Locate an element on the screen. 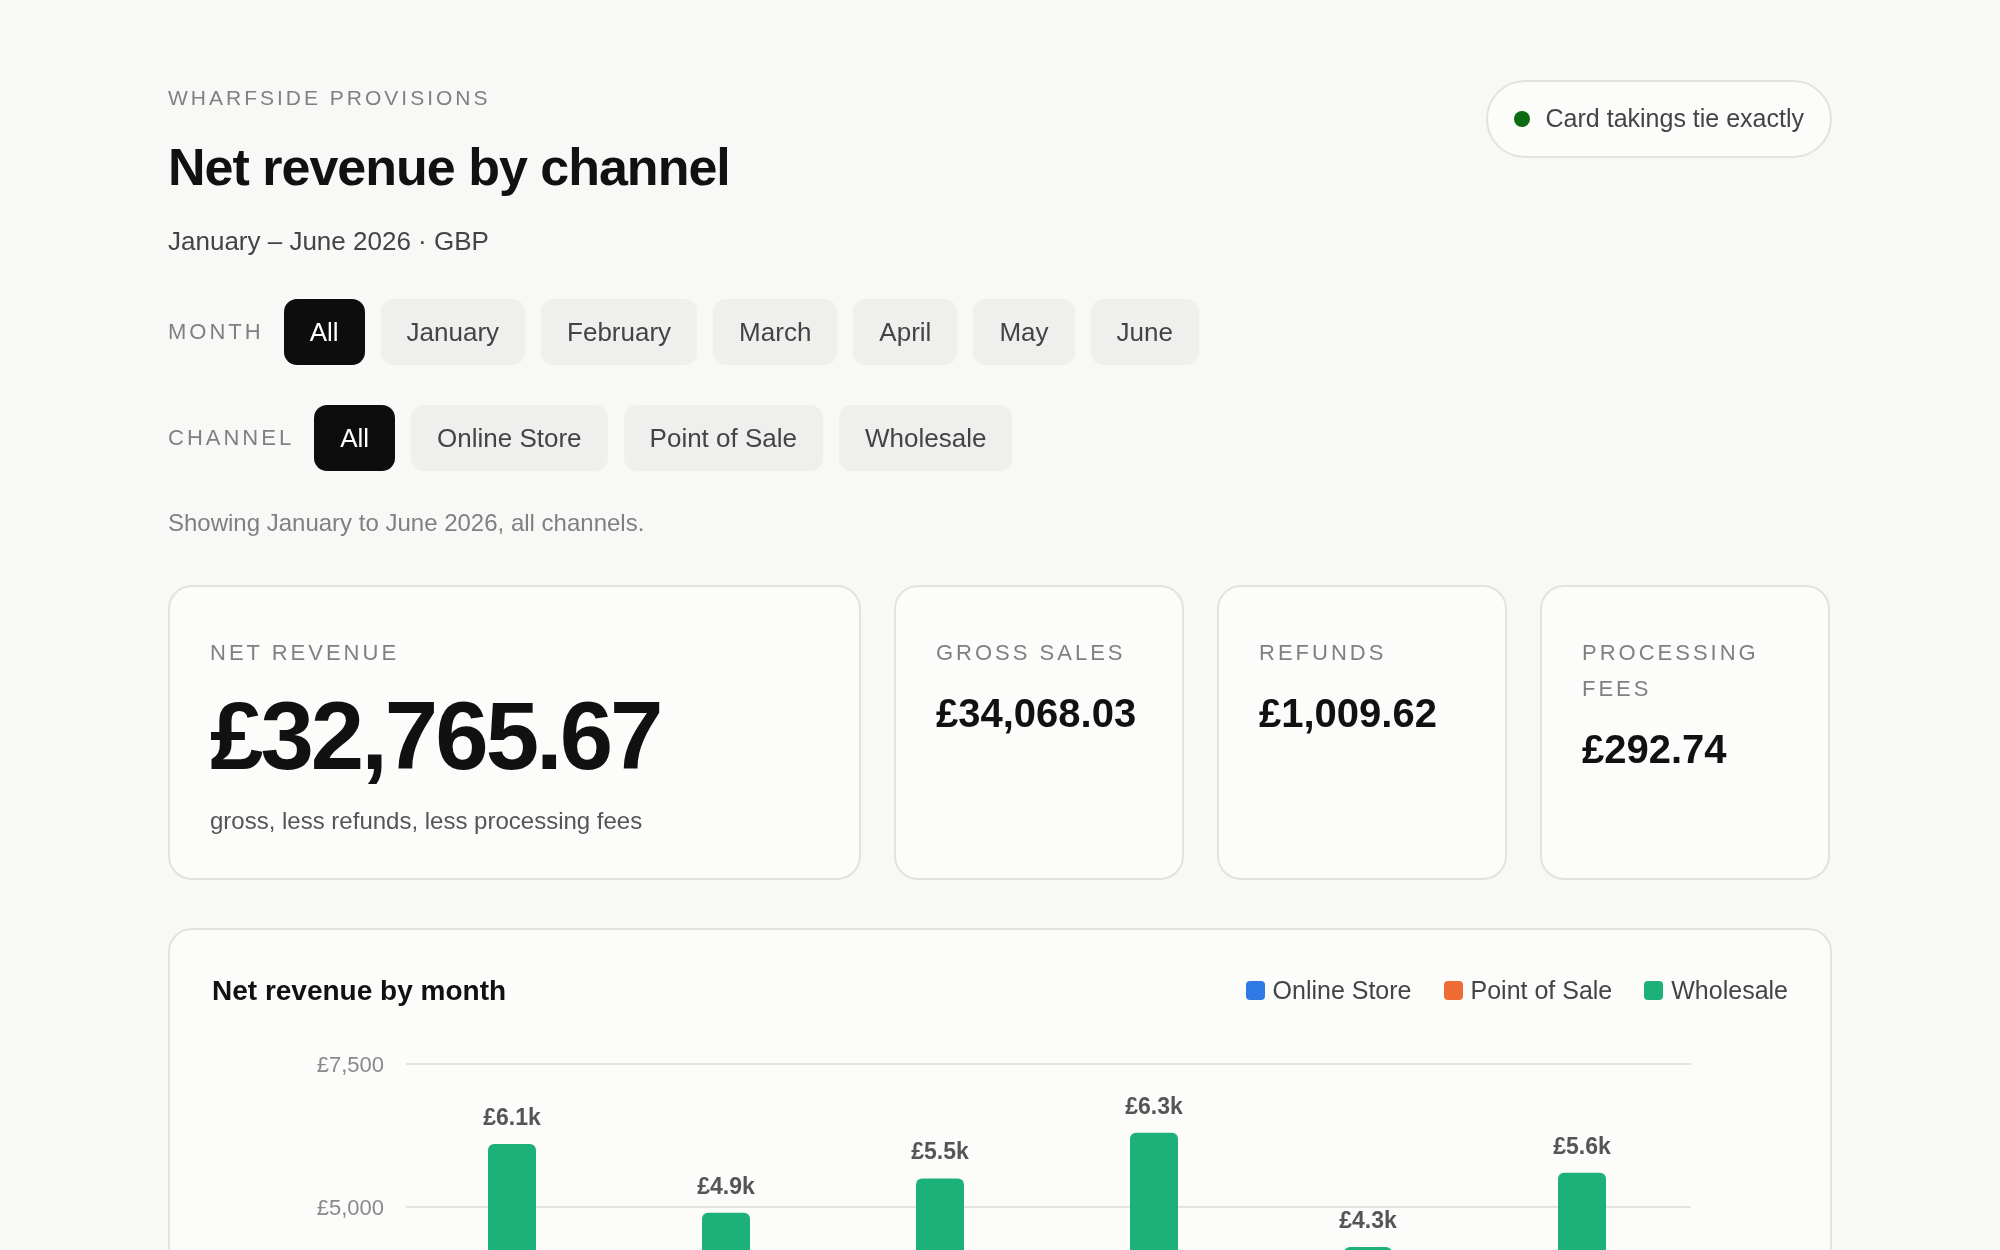  brand-label: WHARFSIDE PROVISIONS is located at coordinates (330, 98).